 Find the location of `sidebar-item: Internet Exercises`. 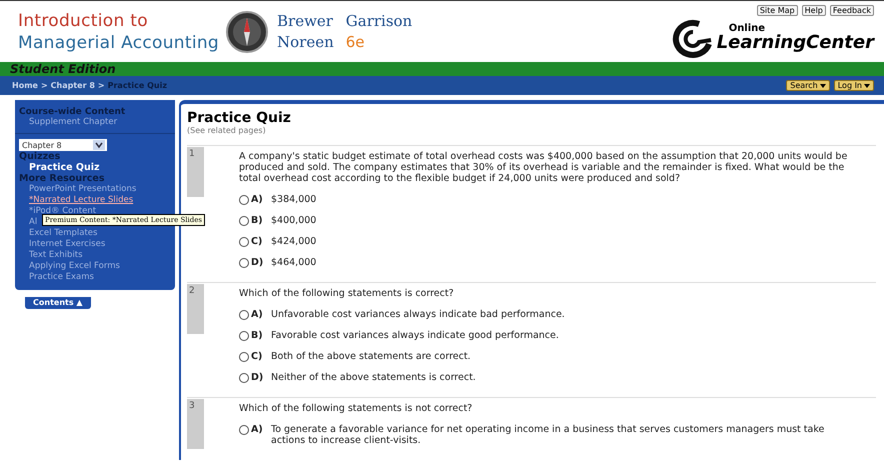

sidebar-item: Internet Exercises is located at coordinates (95, 244).